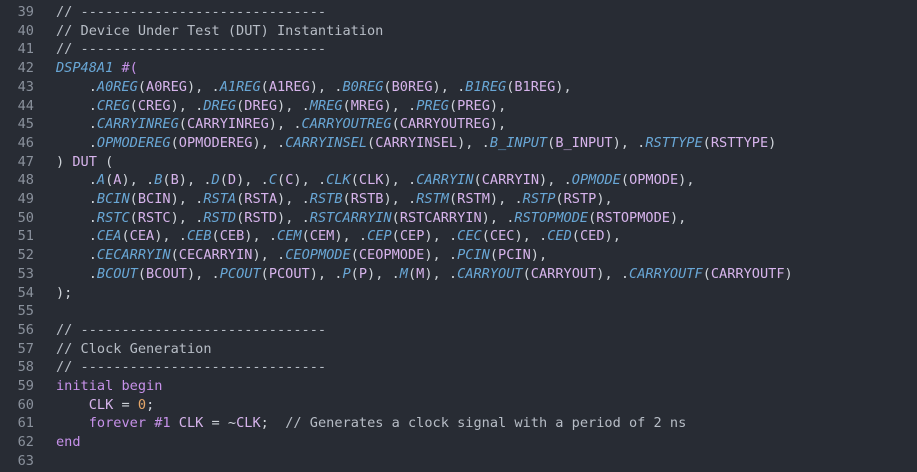 The height and width of the screenshot is (472, 917). What do you see at coordinates (363, 273) in the screenshot?
I see `code-token: P` at bounding box center [363, 273].